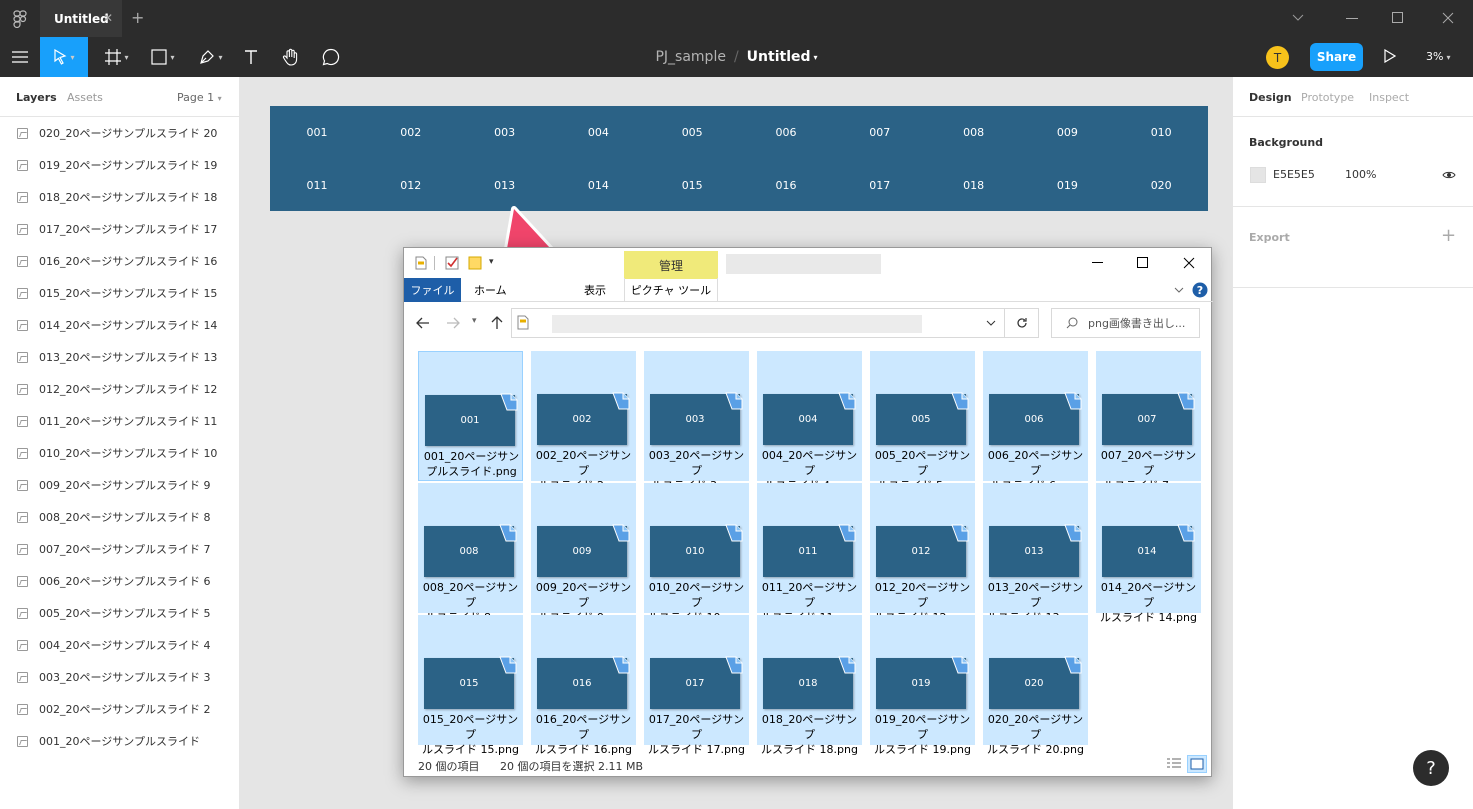 The image size is (1473, 809). Describe the element at coordinates (1390, 56) in the screenshot. I see `present-play-icon` at that location.